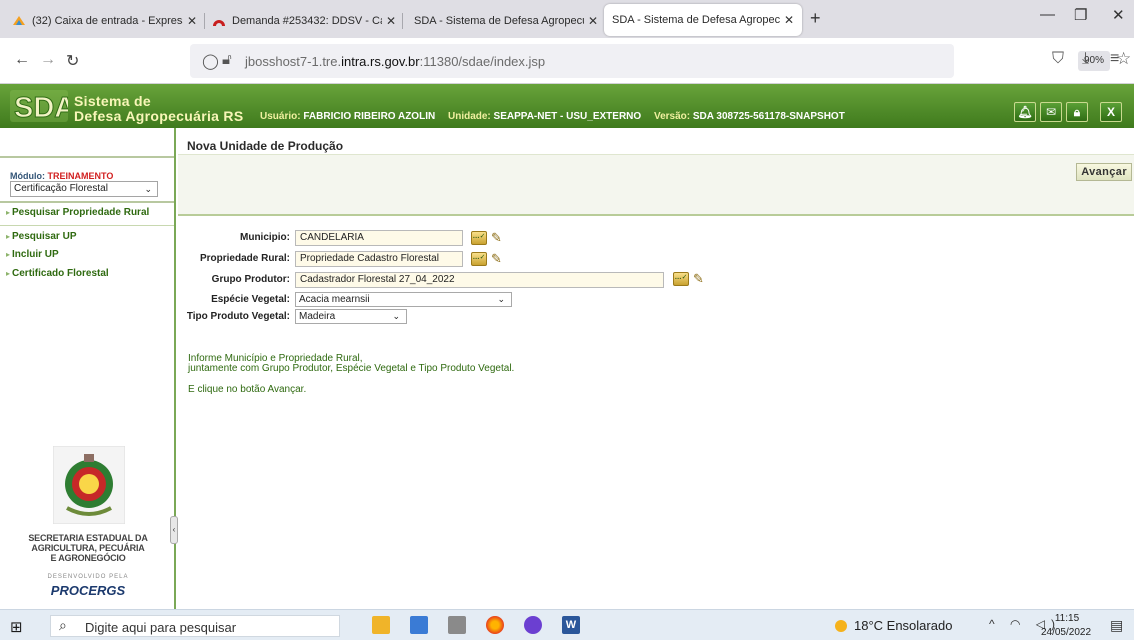 This screenshot has width=1134, height=640. Describe the element at coordinates (571, 625) in the screenshot. I see `word-icon: W` at that location.